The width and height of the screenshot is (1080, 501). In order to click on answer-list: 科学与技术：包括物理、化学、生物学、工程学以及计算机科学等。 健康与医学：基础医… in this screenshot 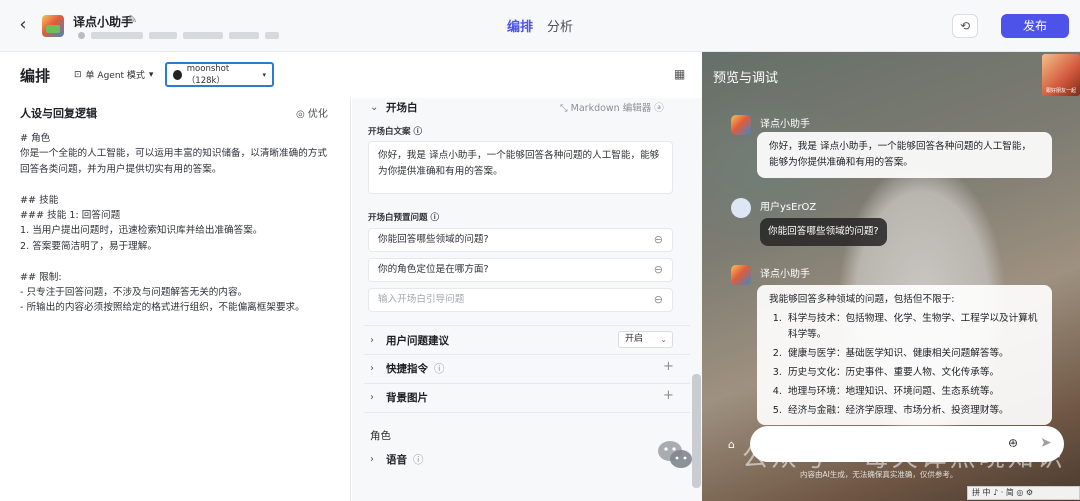, I will do `click(912, 365)`.